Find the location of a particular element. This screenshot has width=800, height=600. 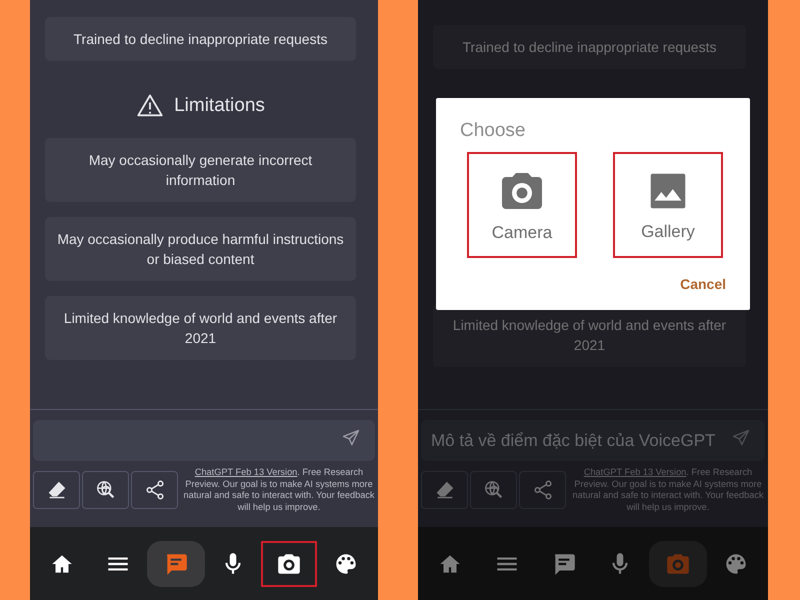

message-field is located at coordinates (204, 440).